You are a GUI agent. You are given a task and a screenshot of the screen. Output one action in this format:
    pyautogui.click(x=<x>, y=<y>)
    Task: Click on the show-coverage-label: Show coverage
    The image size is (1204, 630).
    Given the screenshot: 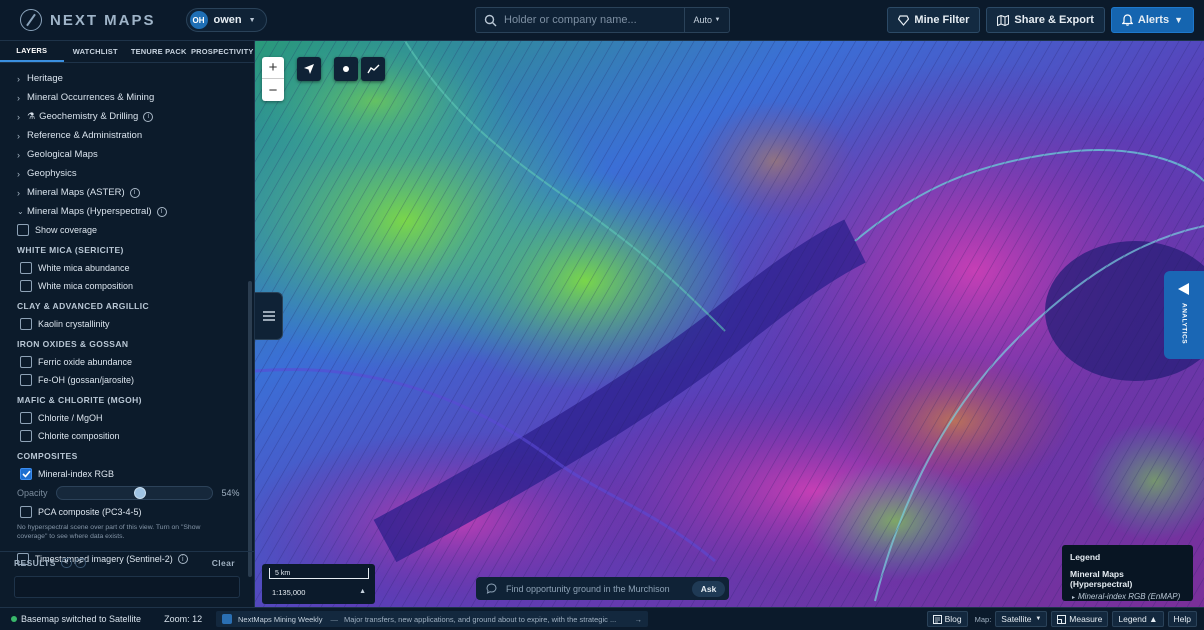 What is the action you would take?
    pyautogui.click(x=66, y=230)
    